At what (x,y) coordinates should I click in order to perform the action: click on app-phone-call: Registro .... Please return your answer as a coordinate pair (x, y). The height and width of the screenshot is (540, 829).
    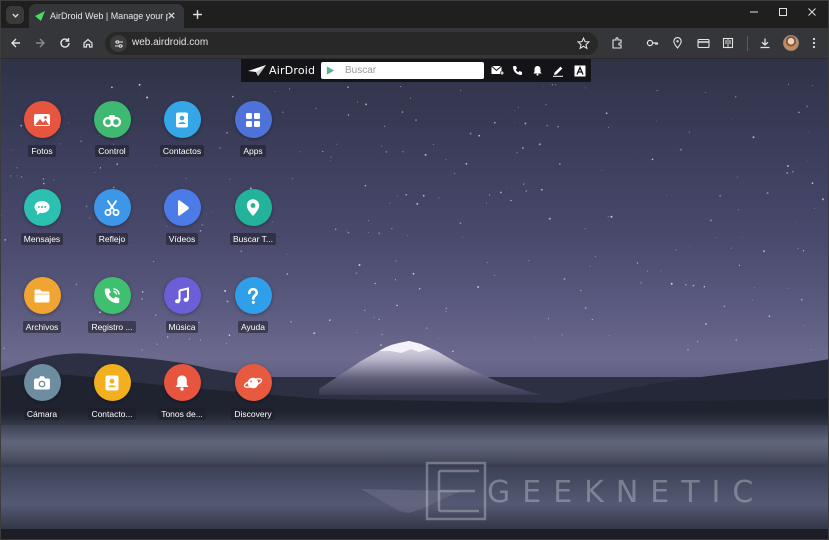
    Looking at the image, I should click on (112, 305).